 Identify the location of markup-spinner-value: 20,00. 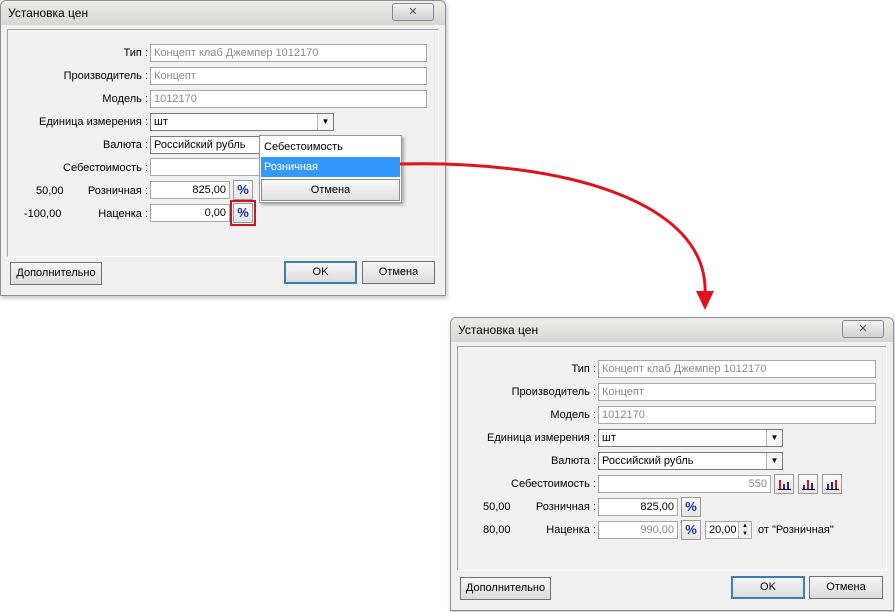
(723, 530).